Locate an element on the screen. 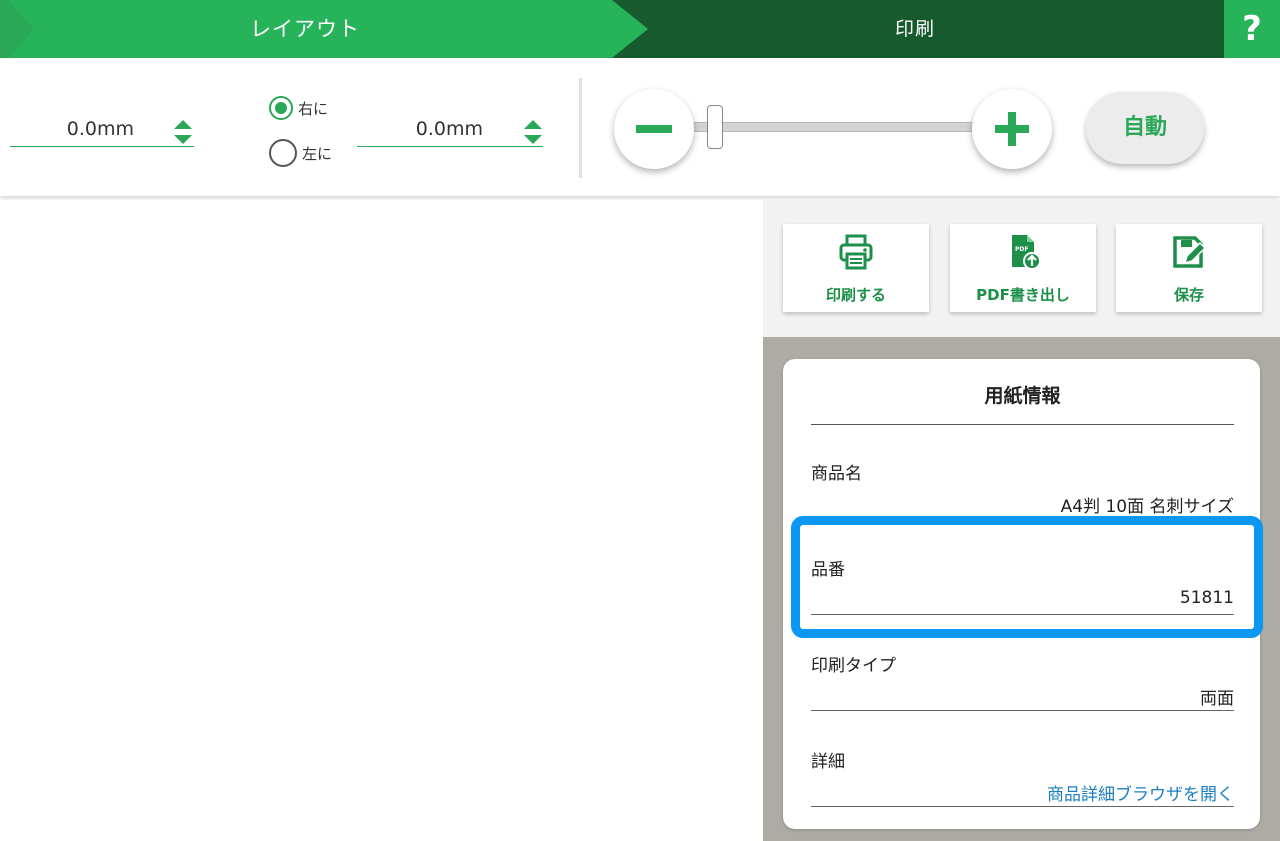  open-product-details-link: 商品詳細ブラウザを開く is located at coordinates (1140, 792).